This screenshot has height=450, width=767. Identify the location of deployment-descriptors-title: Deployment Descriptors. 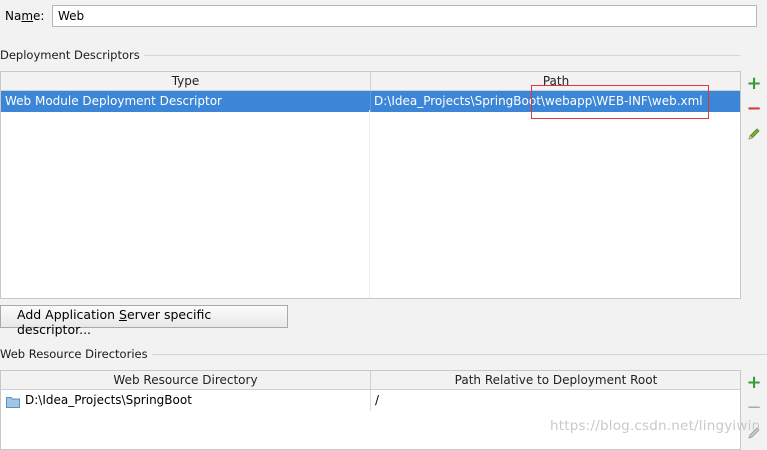
(72, 55).